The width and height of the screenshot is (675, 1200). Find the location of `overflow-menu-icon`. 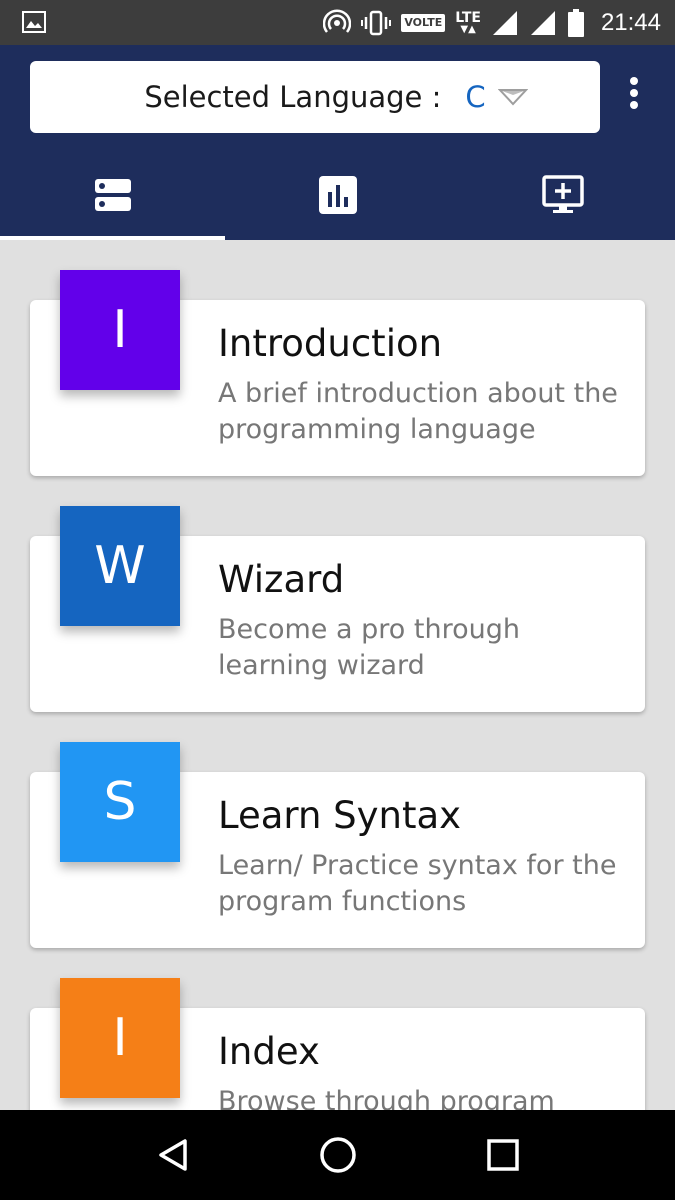

overflow-menu-icon is located at coordinates (634, 97).